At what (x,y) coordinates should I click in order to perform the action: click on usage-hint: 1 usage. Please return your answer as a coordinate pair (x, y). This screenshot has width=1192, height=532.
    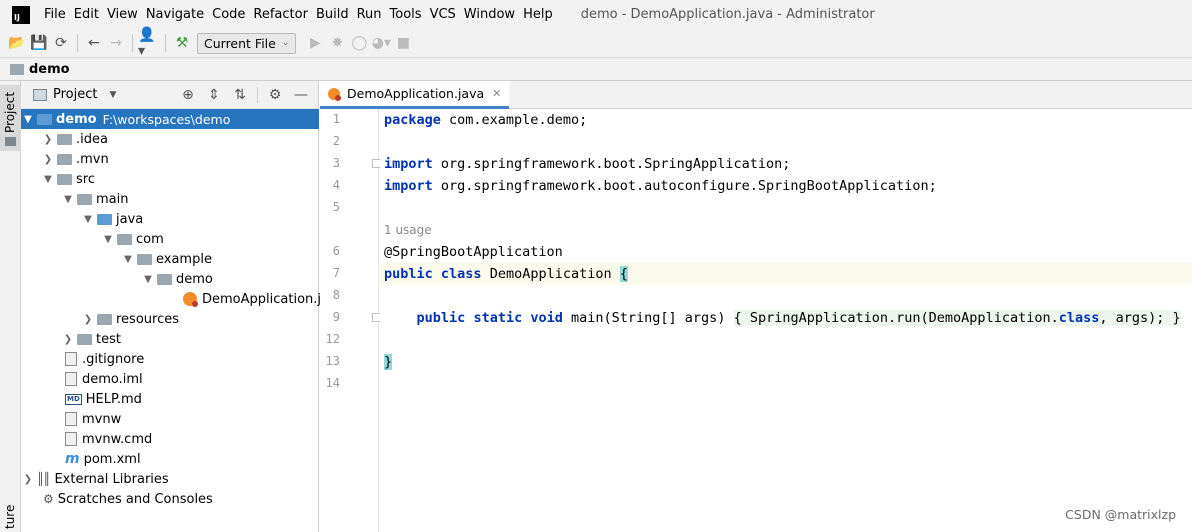
    Looking at the image, I should click on (408, 230).